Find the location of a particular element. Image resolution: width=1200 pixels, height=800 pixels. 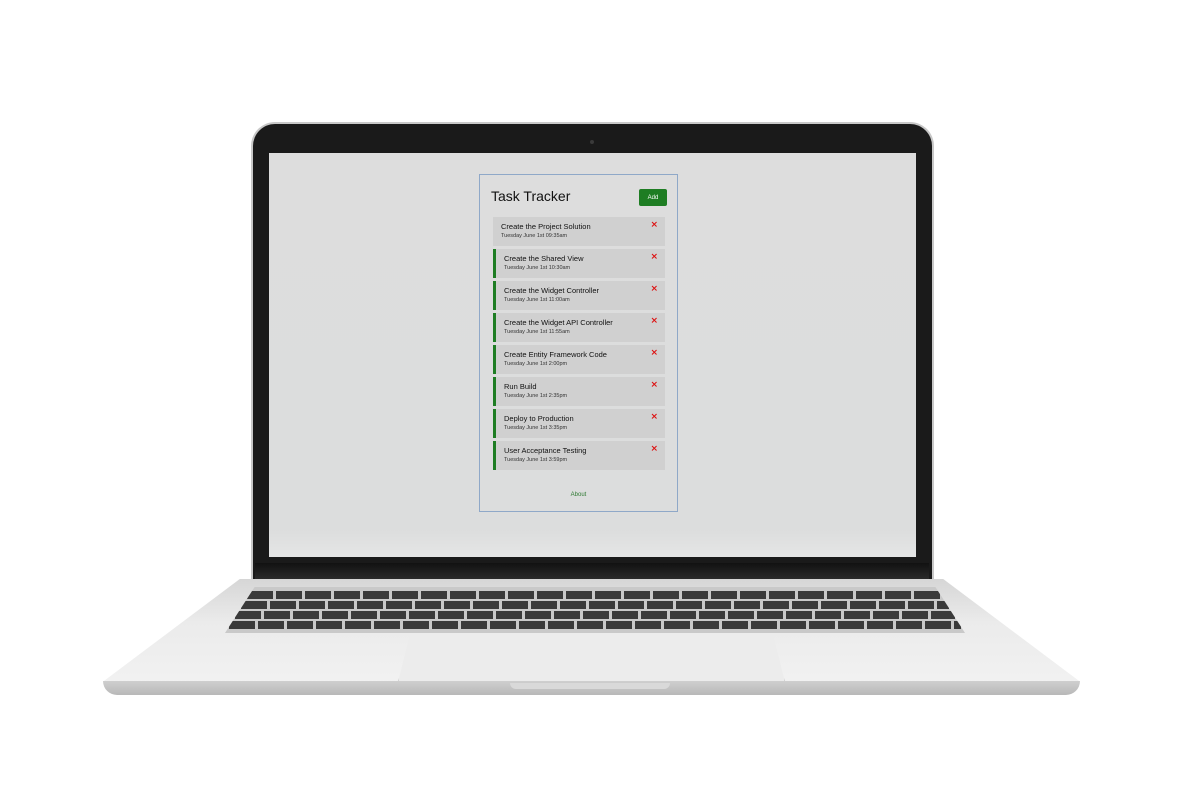

task-name: User Acceptance Testing is located at coordinates (545, 450).